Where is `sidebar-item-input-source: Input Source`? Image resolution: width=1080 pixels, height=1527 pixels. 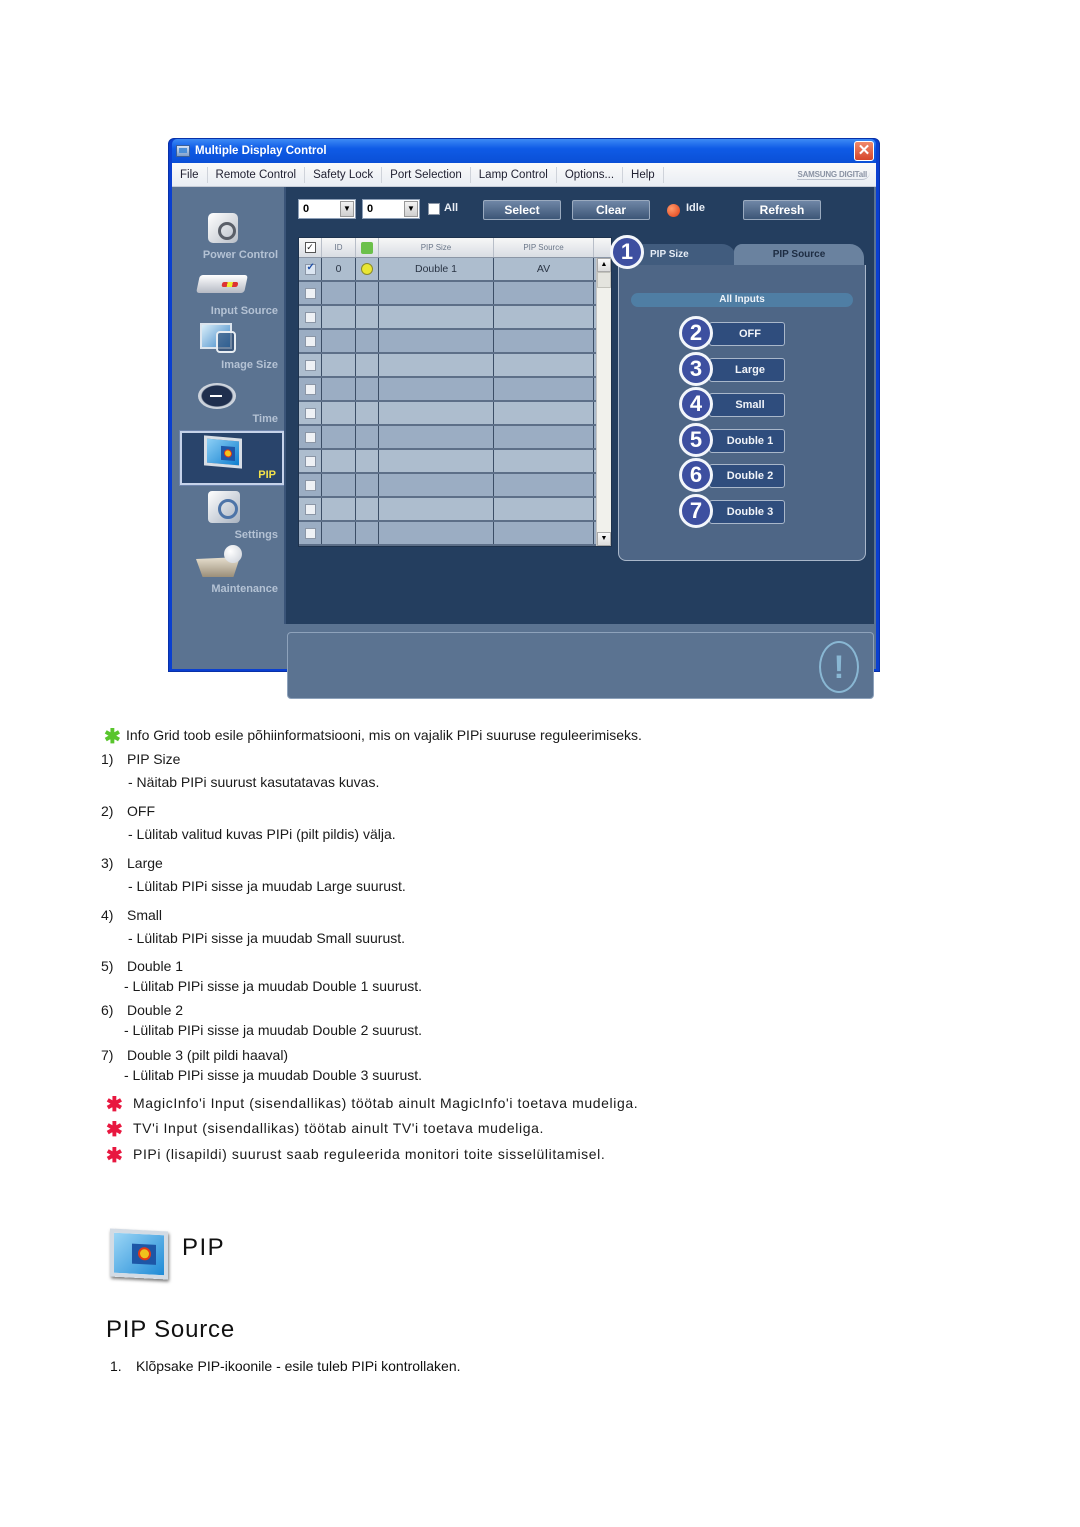 sidebar-item-input-source: Input Source is located at coordinates (231, 292).